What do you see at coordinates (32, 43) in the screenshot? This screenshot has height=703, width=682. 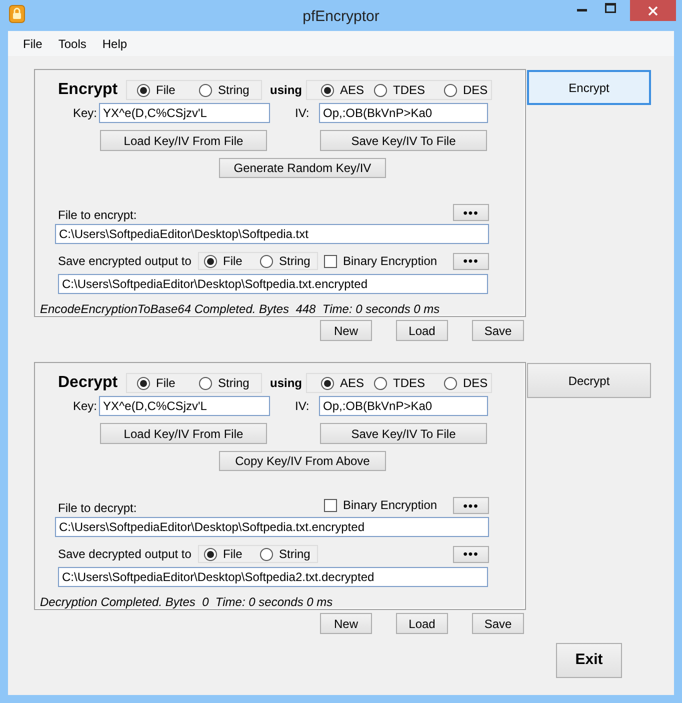 I see `menu-item: File` at bounding box center [32, 43].